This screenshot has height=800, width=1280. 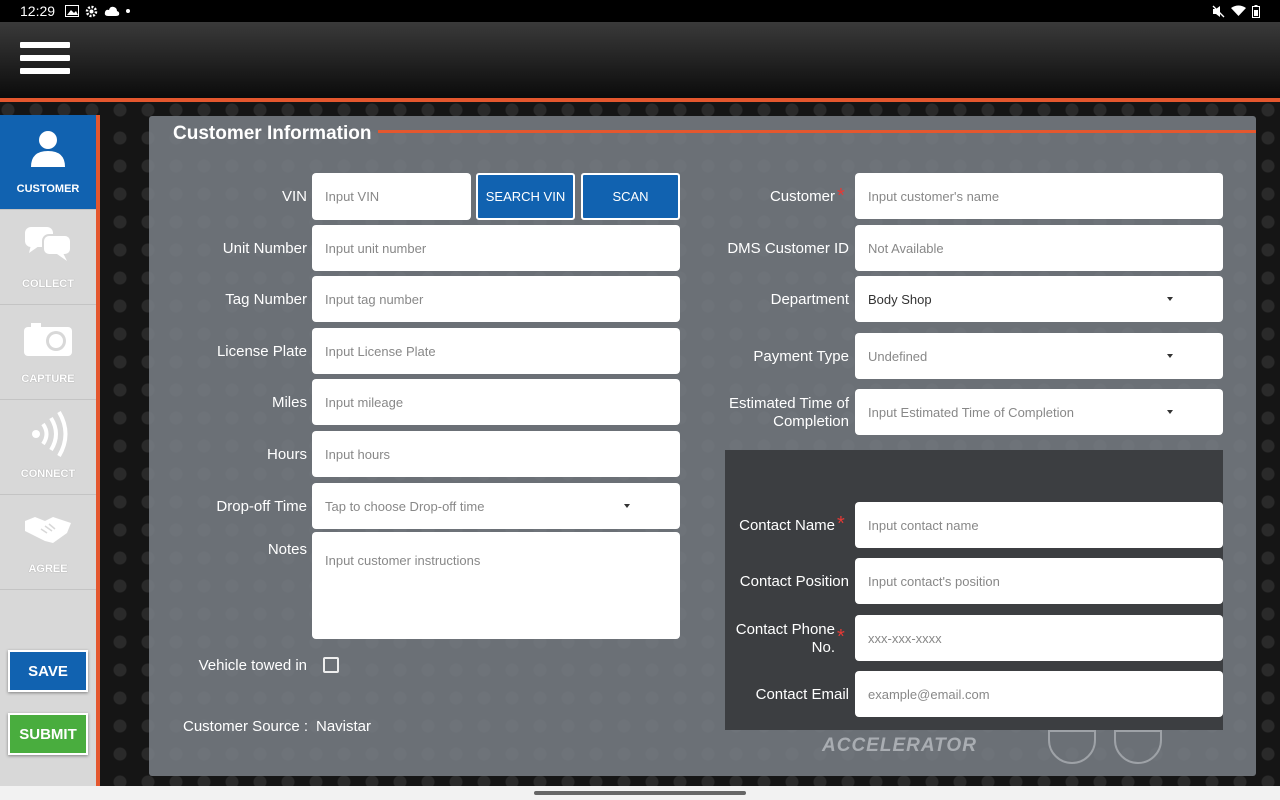 I want to click on notes-textarea: Input customer instructions, so click(x=496, y=585).